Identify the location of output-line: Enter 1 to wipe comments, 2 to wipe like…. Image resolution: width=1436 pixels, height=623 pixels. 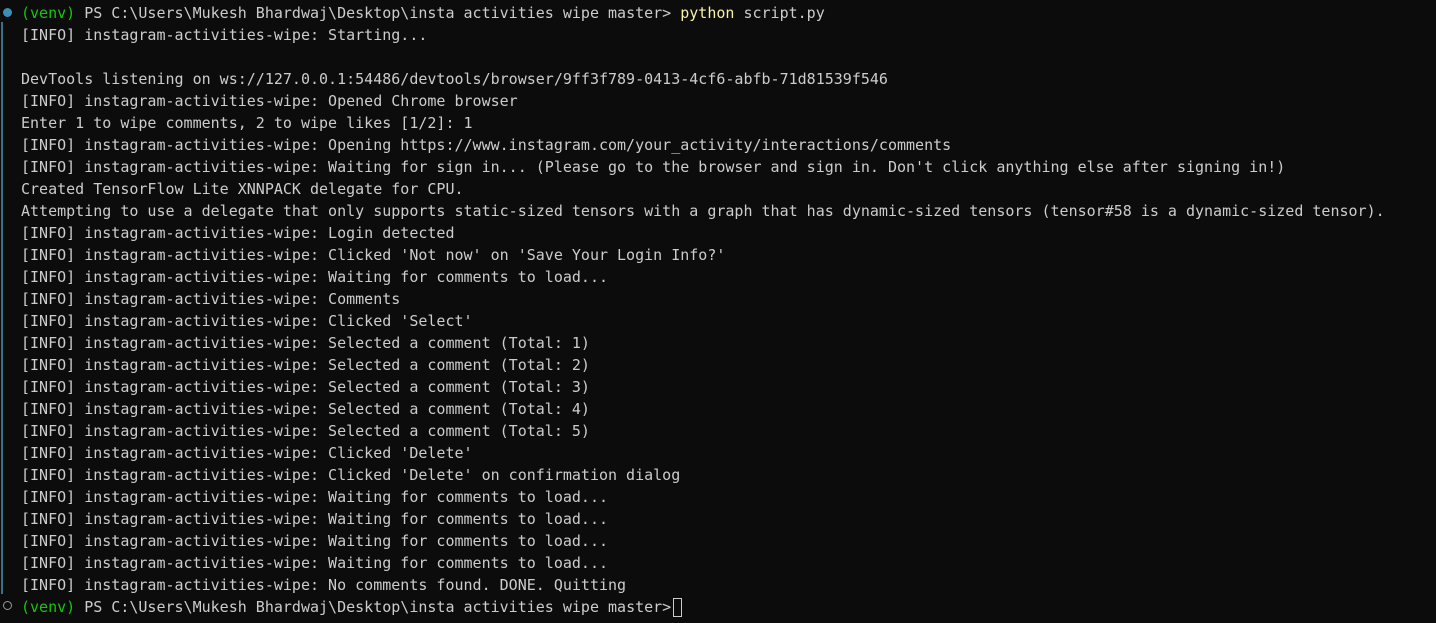
(247, 123).